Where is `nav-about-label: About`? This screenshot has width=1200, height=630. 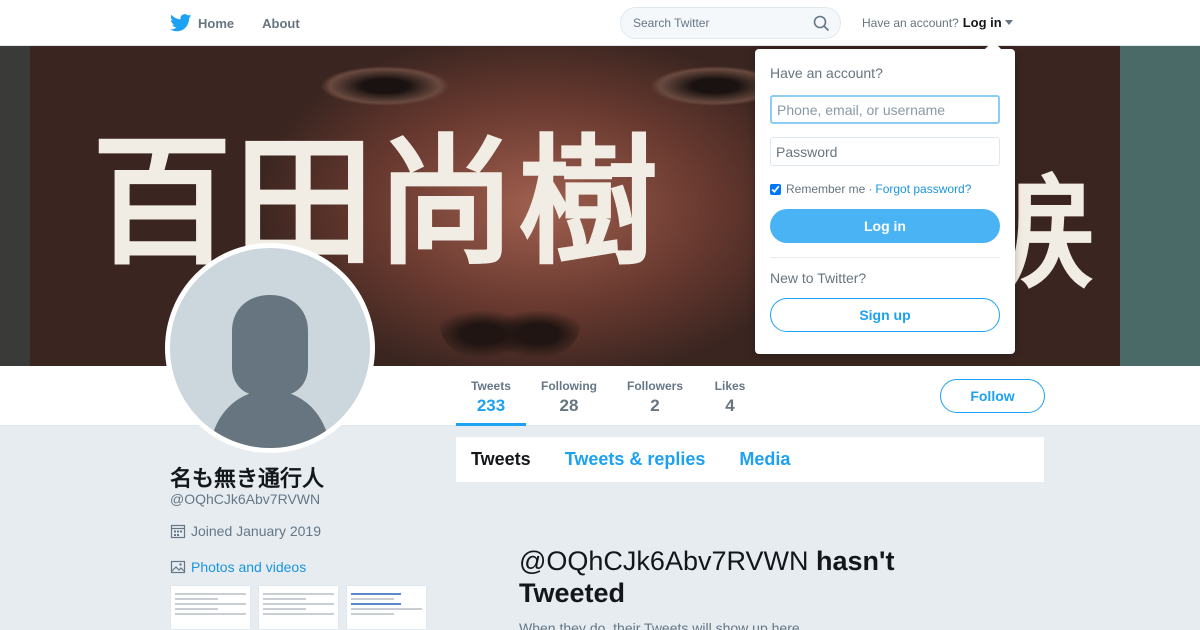 nav-about-label: About is located at coordinates (281, 23).